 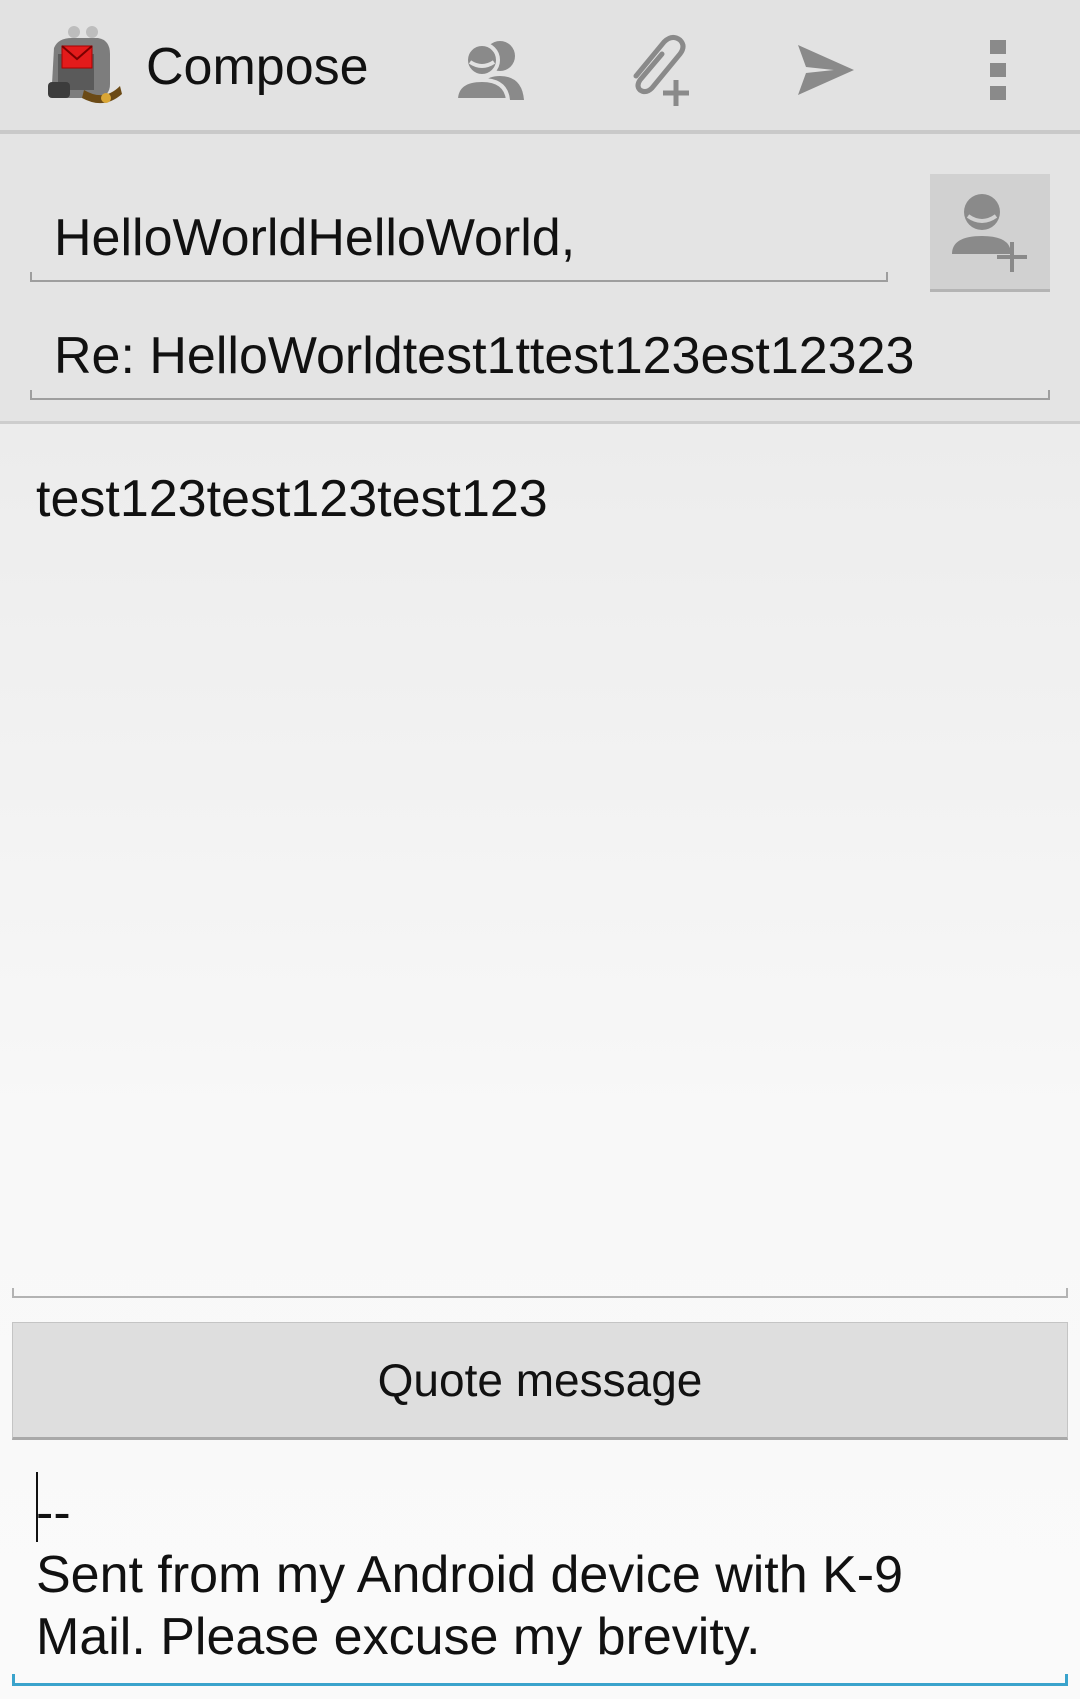 I want to click on attach-file-button, so click(x=660, y=70).